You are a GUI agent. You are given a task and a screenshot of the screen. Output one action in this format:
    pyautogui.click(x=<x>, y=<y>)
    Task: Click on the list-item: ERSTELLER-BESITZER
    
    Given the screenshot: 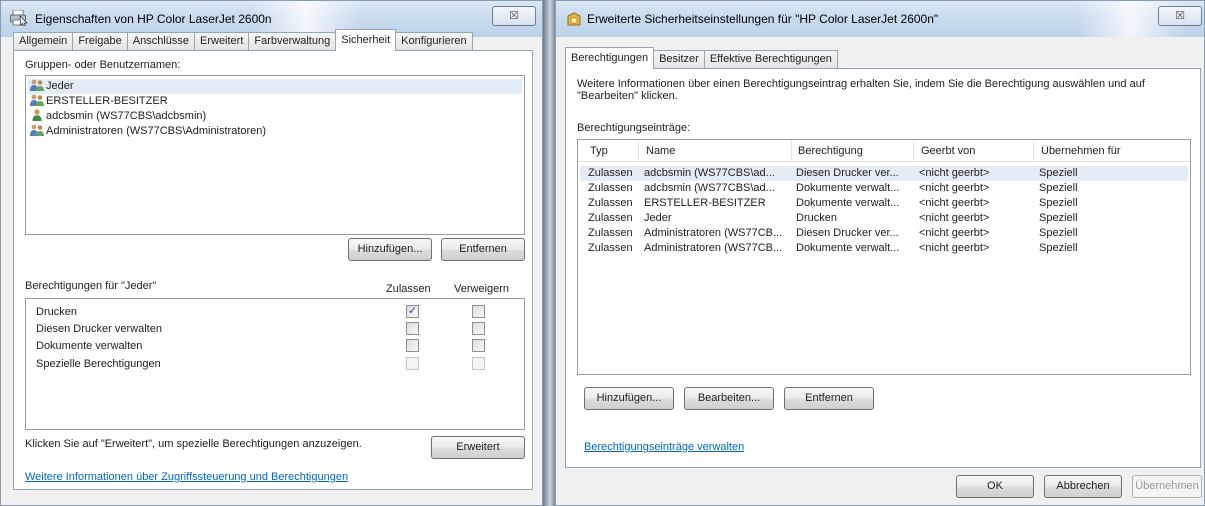 What is the action you would take?
    pyautogui.click(x=275, y=101)
    